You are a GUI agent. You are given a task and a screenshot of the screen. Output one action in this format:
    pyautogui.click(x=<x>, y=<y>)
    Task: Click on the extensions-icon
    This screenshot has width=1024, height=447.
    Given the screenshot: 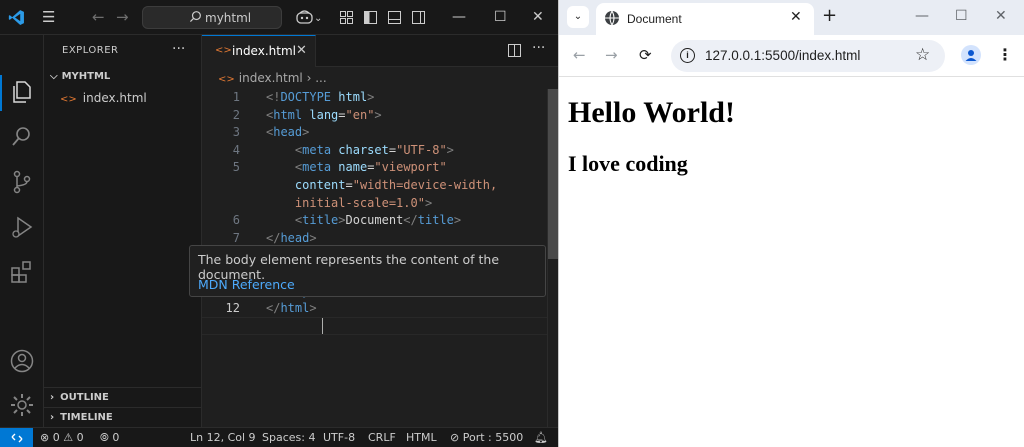 What is the action you would take?
    pyautogui.click(x=22, y=272)
    